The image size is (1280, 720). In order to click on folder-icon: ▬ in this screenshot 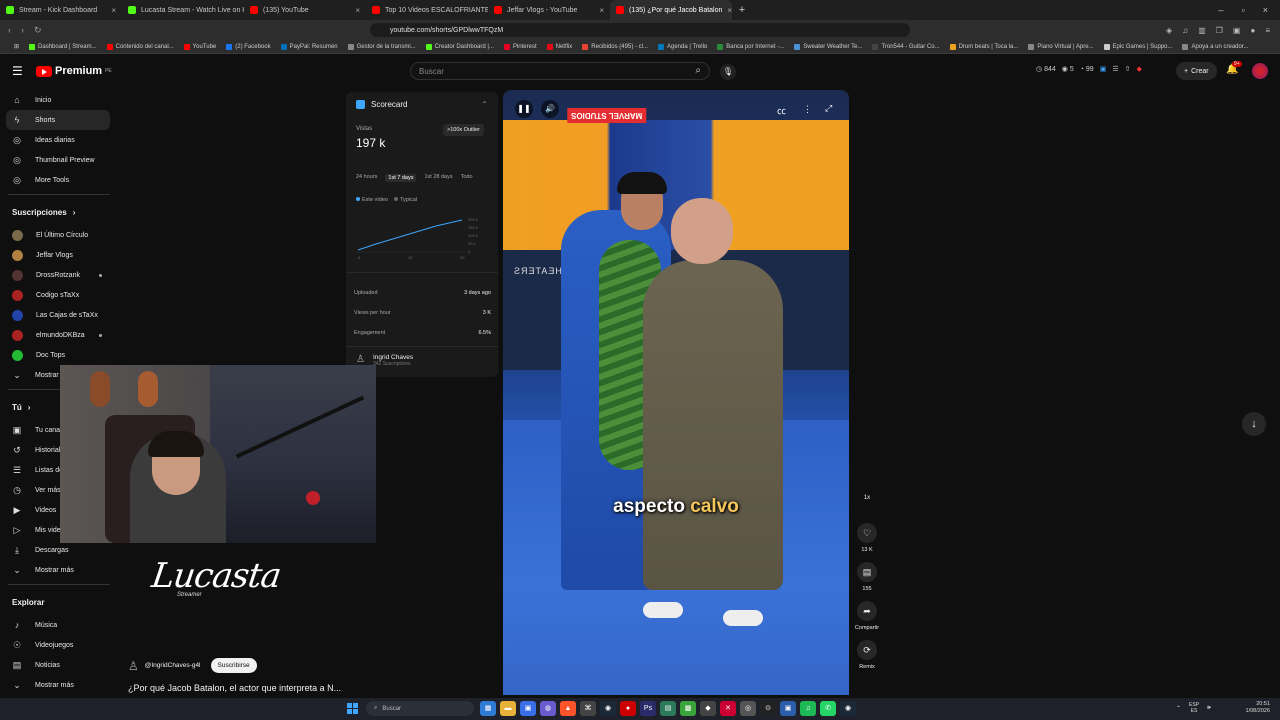, I will do `click(508, 708)`.